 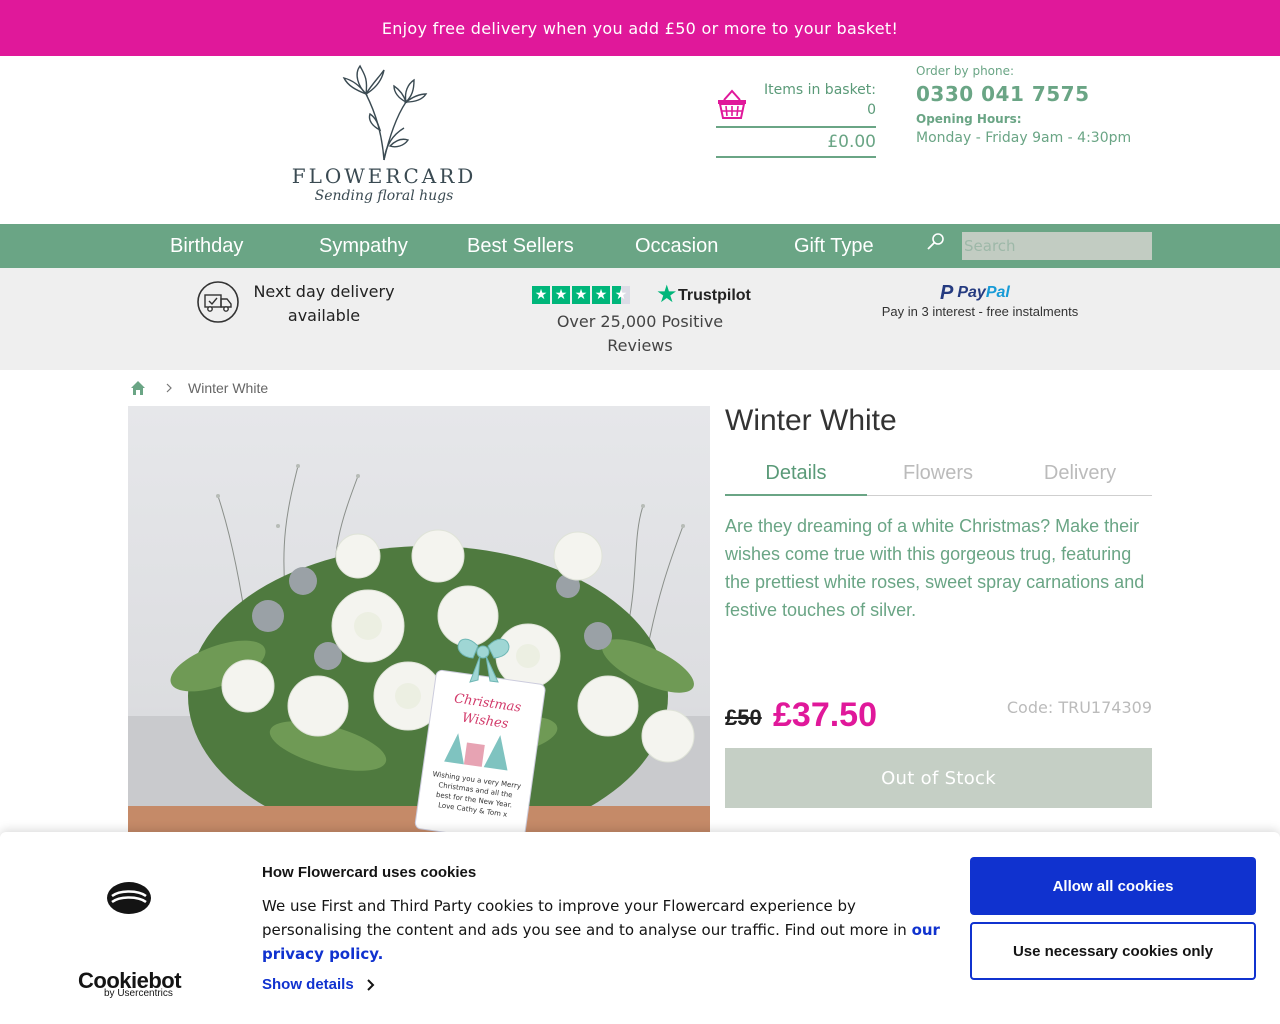 I want to click on tab-flowers: Flowers, so click(x=938, y=476).